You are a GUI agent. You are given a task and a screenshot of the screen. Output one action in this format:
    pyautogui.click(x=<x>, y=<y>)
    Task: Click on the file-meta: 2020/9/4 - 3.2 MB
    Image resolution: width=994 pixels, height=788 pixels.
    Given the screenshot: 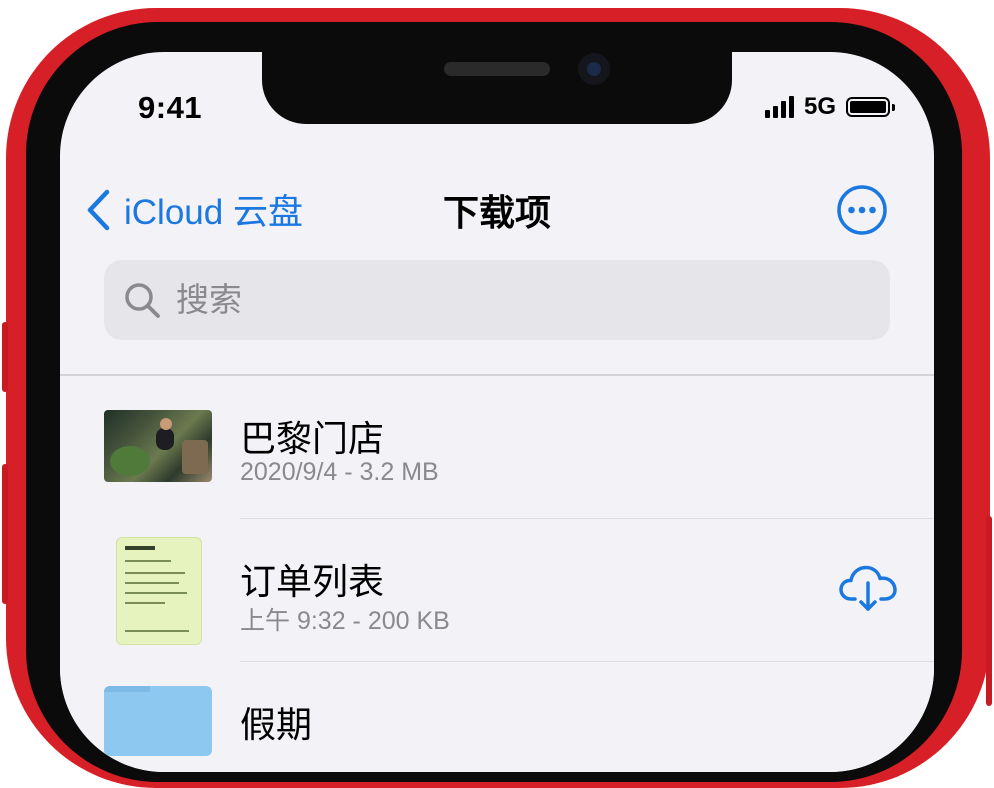 What is the action you would take?
    pyautogui.click(x=339, y=472)
    